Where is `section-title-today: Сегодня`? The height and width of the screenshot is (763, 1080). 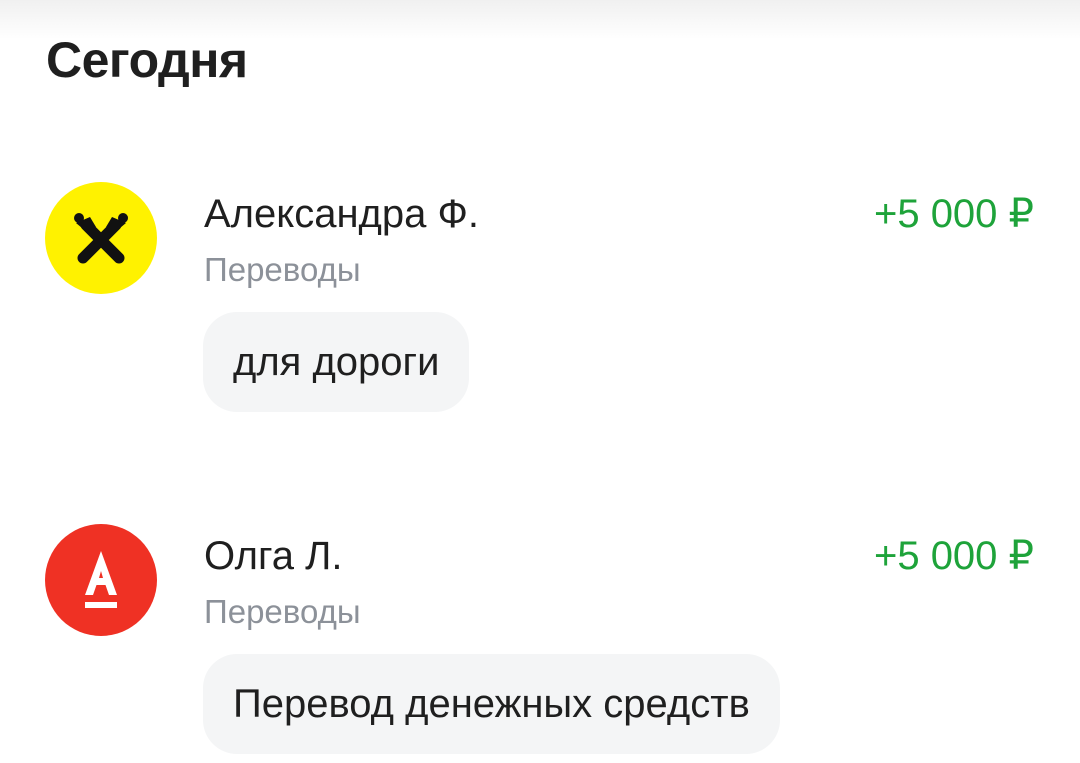
section-title-today: Сегодня is located at coordinates (147, 60).